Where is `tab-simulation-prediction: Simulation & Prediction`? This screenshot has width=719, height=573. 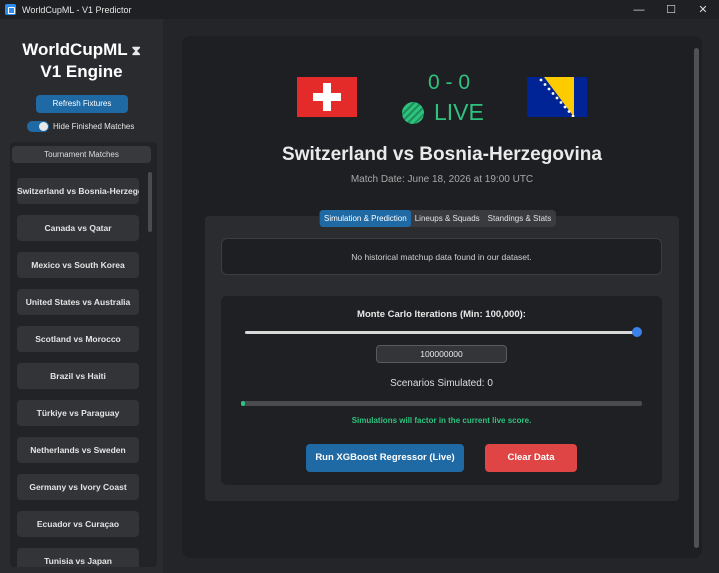
tab-simulation-prediction: Simulation & Prediction is located at coordinates (365, 218).